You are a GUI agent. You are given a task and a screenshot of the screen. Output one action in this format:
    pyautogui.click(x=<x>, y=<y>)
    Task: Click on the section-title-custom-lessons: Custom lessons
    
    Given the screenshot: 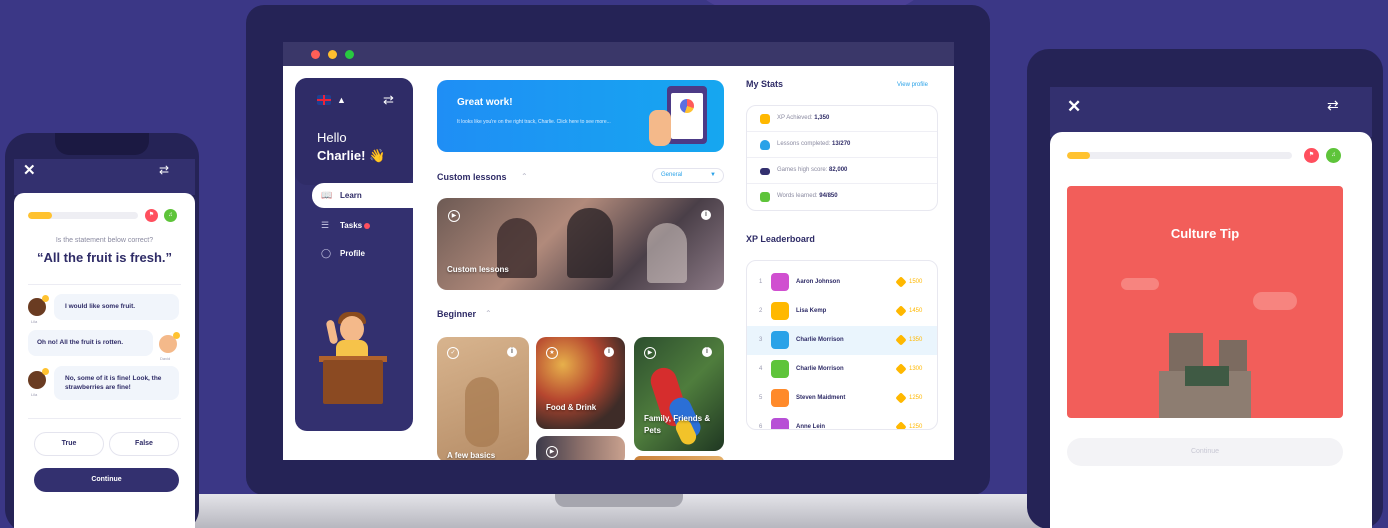 What is the action you would take?
    pyautogui.click(x=472, y=177)
    